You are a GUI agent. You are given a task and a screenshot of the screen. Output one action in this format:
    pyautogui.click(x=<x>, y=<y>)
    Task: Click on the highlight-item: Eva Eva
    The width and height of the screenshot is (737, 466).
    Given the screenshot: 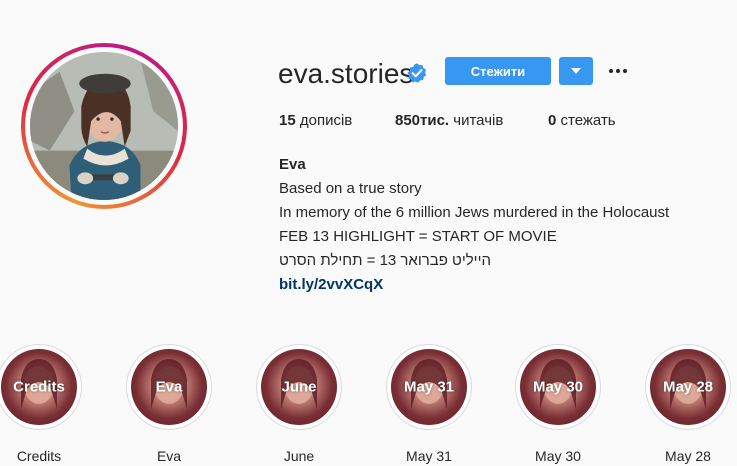 What is the action you would take?
    pyautogui.click(x=169, y=404)
    